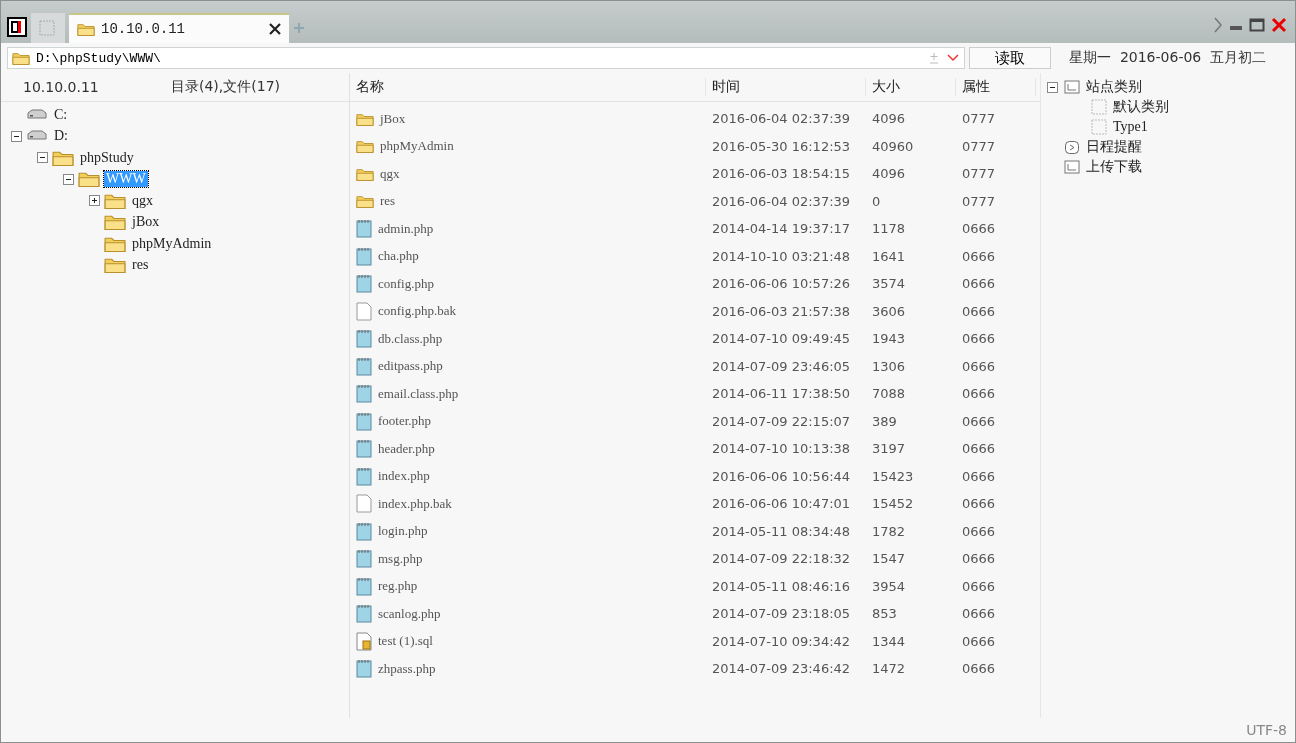 This screenshot has height=743, width=1296. I want to click on file-name: phpMyAdmin, so click(417, 146).